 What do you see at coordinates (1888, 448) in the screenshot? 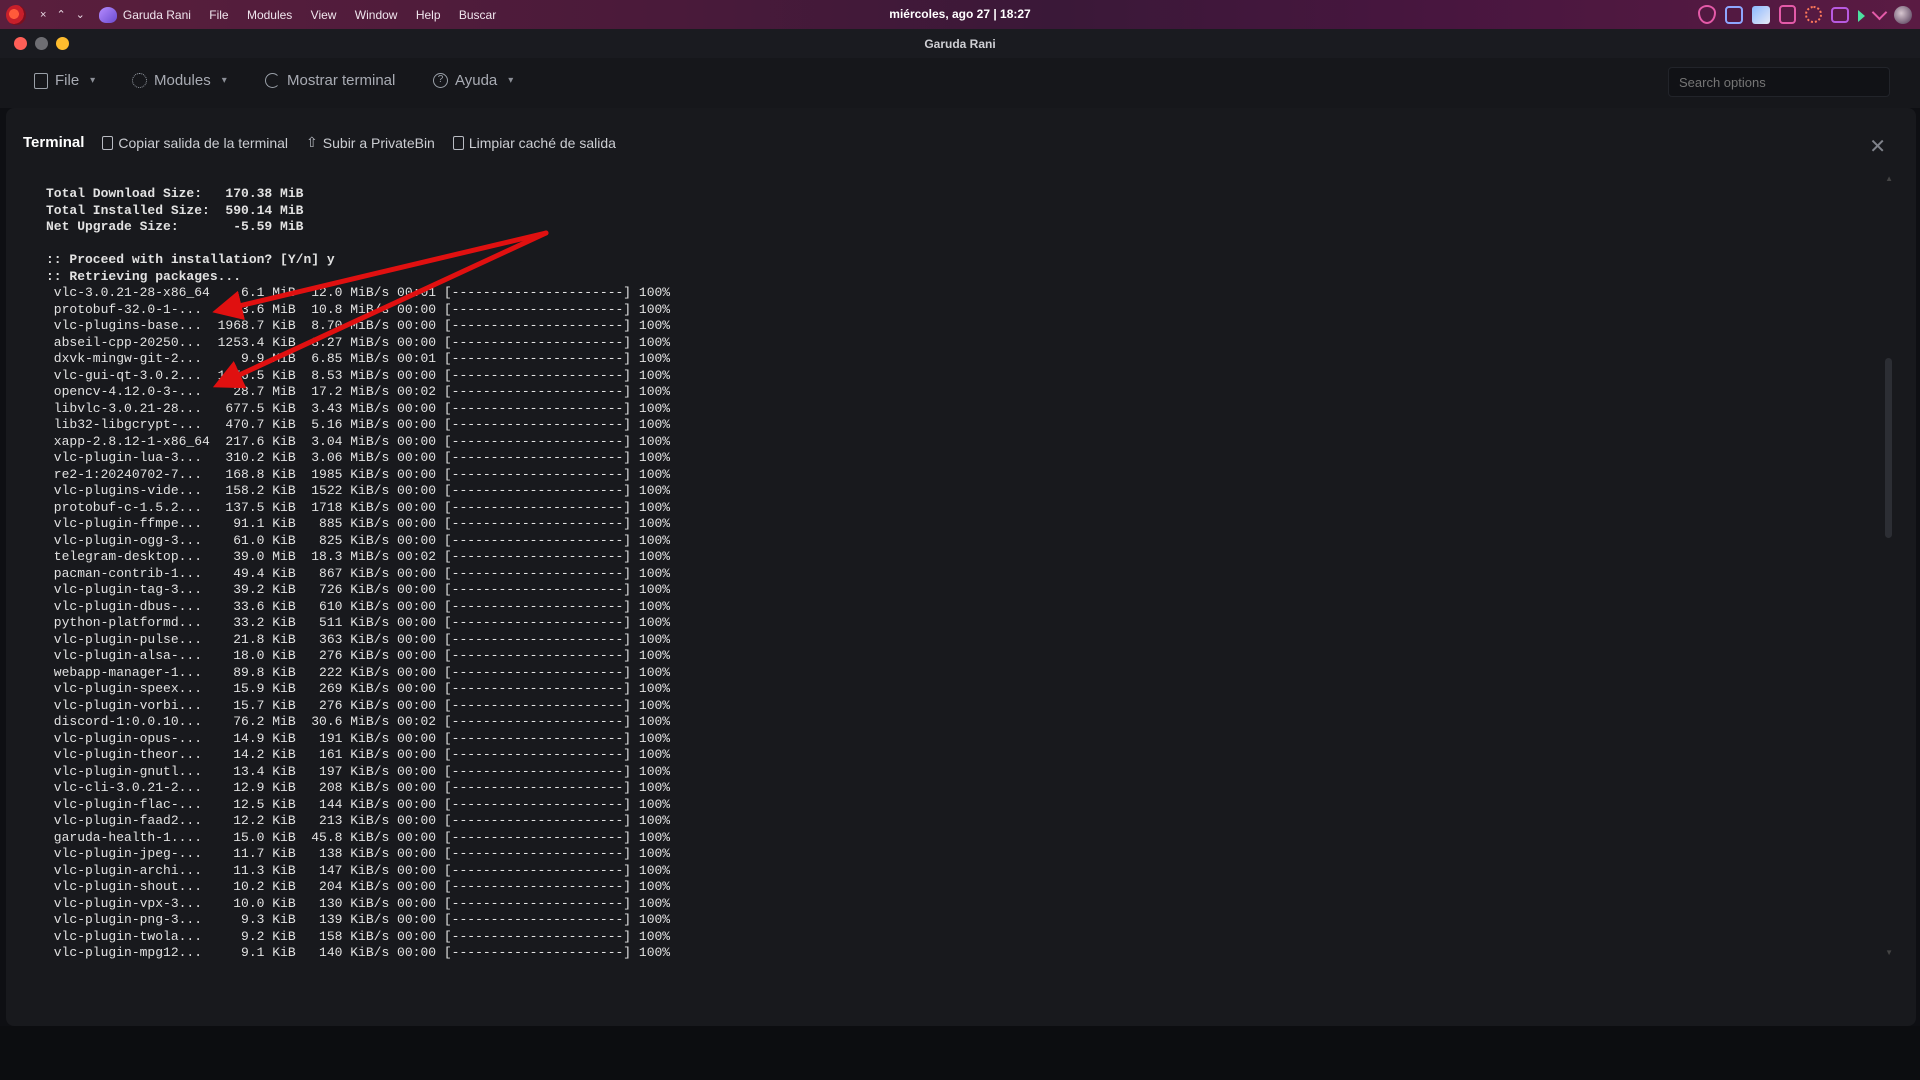
I see `terminal-scrollbar` at bounding box center [1888, 448].